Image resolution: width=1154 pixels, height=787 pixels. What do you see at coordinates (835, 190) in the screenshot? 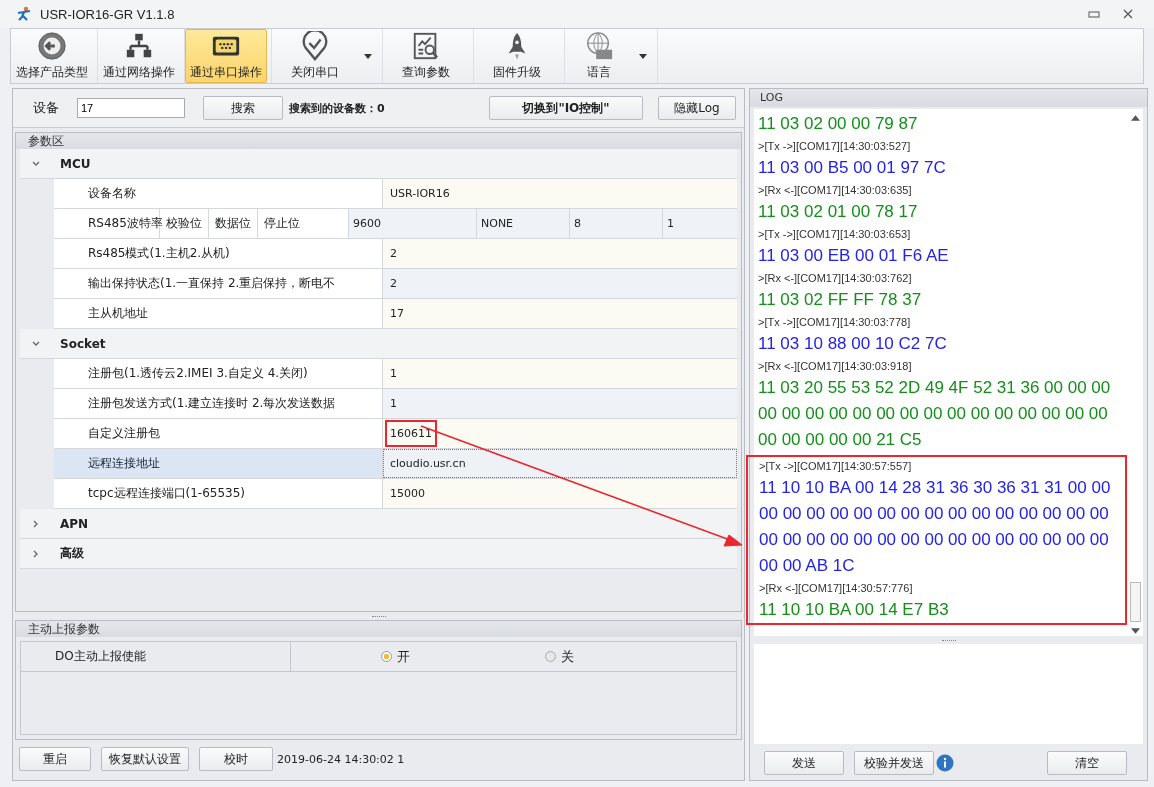
I see `log-line: >[Rx <-][COM17][14:30:03:635]` at bounding box center [835, 190].